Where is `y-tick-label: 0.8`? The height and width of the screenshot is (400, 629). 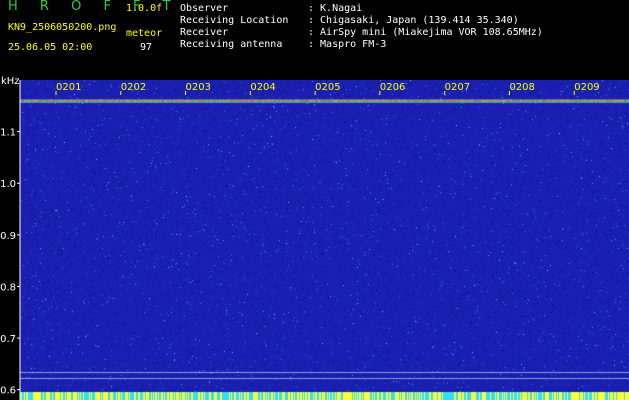
y-tick-label: 0.8 is located at coordinates (8, 287).